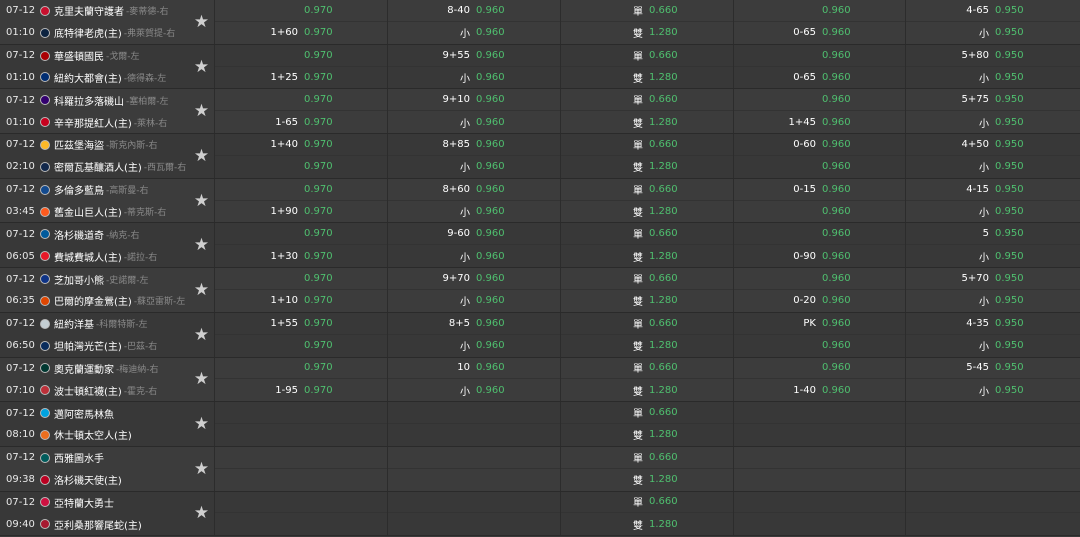 The width and height of the screenshot is (1080, 537). I want to click on market-cell: 8-40 0.960, so click(474, 11).